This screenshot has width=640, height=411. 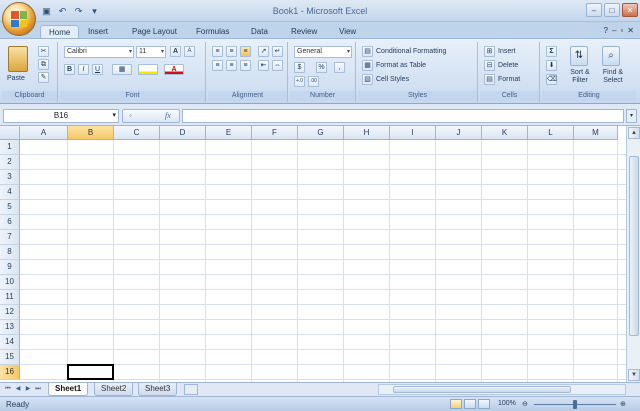 I want to click on first-sheet-icon: ⏮, so click(x=8, y=389).